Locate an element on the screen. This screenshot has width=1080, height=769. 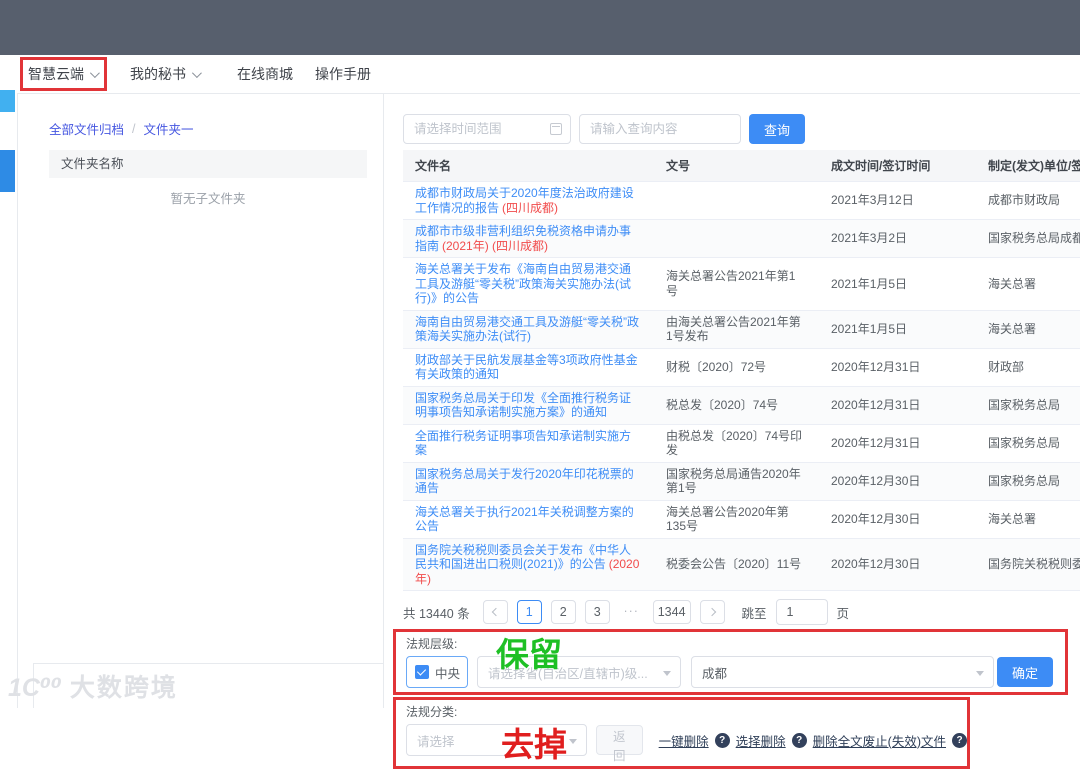
watermark: 1C⁰⁰ 大数跨境 is located at coordinates (93, 686).